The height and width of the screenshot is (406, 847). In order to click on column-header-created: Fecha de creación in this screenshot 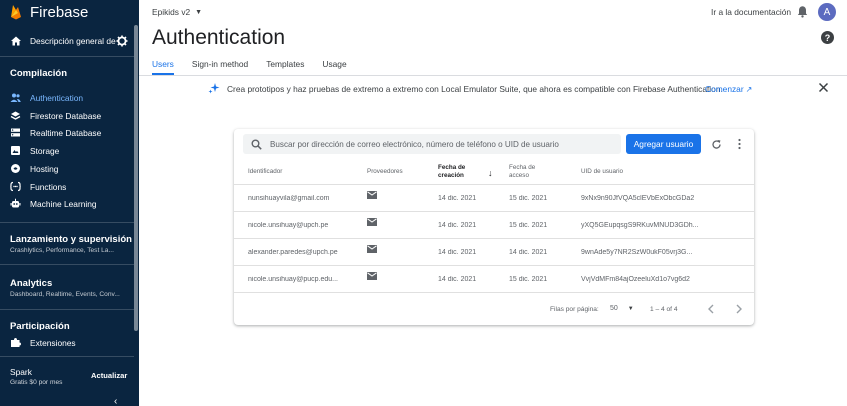, I will do `click(451, 172)`.